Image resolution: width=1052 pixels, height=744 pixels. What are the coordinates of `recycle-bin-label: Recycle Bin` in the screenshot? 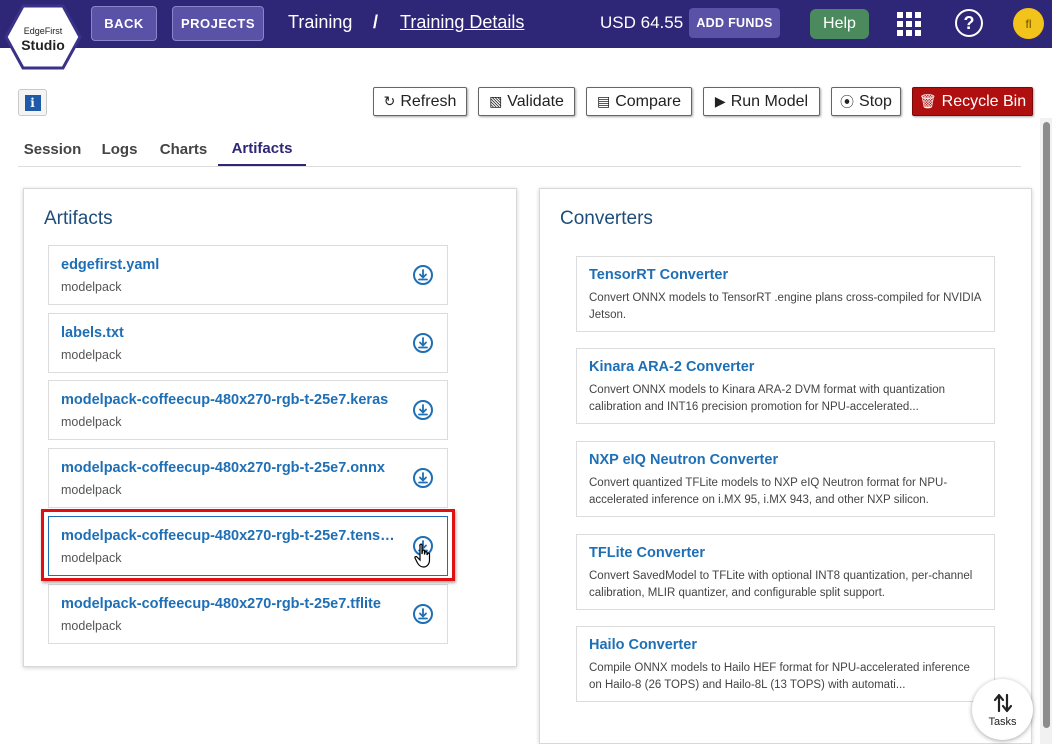 It's located at (984, 101).